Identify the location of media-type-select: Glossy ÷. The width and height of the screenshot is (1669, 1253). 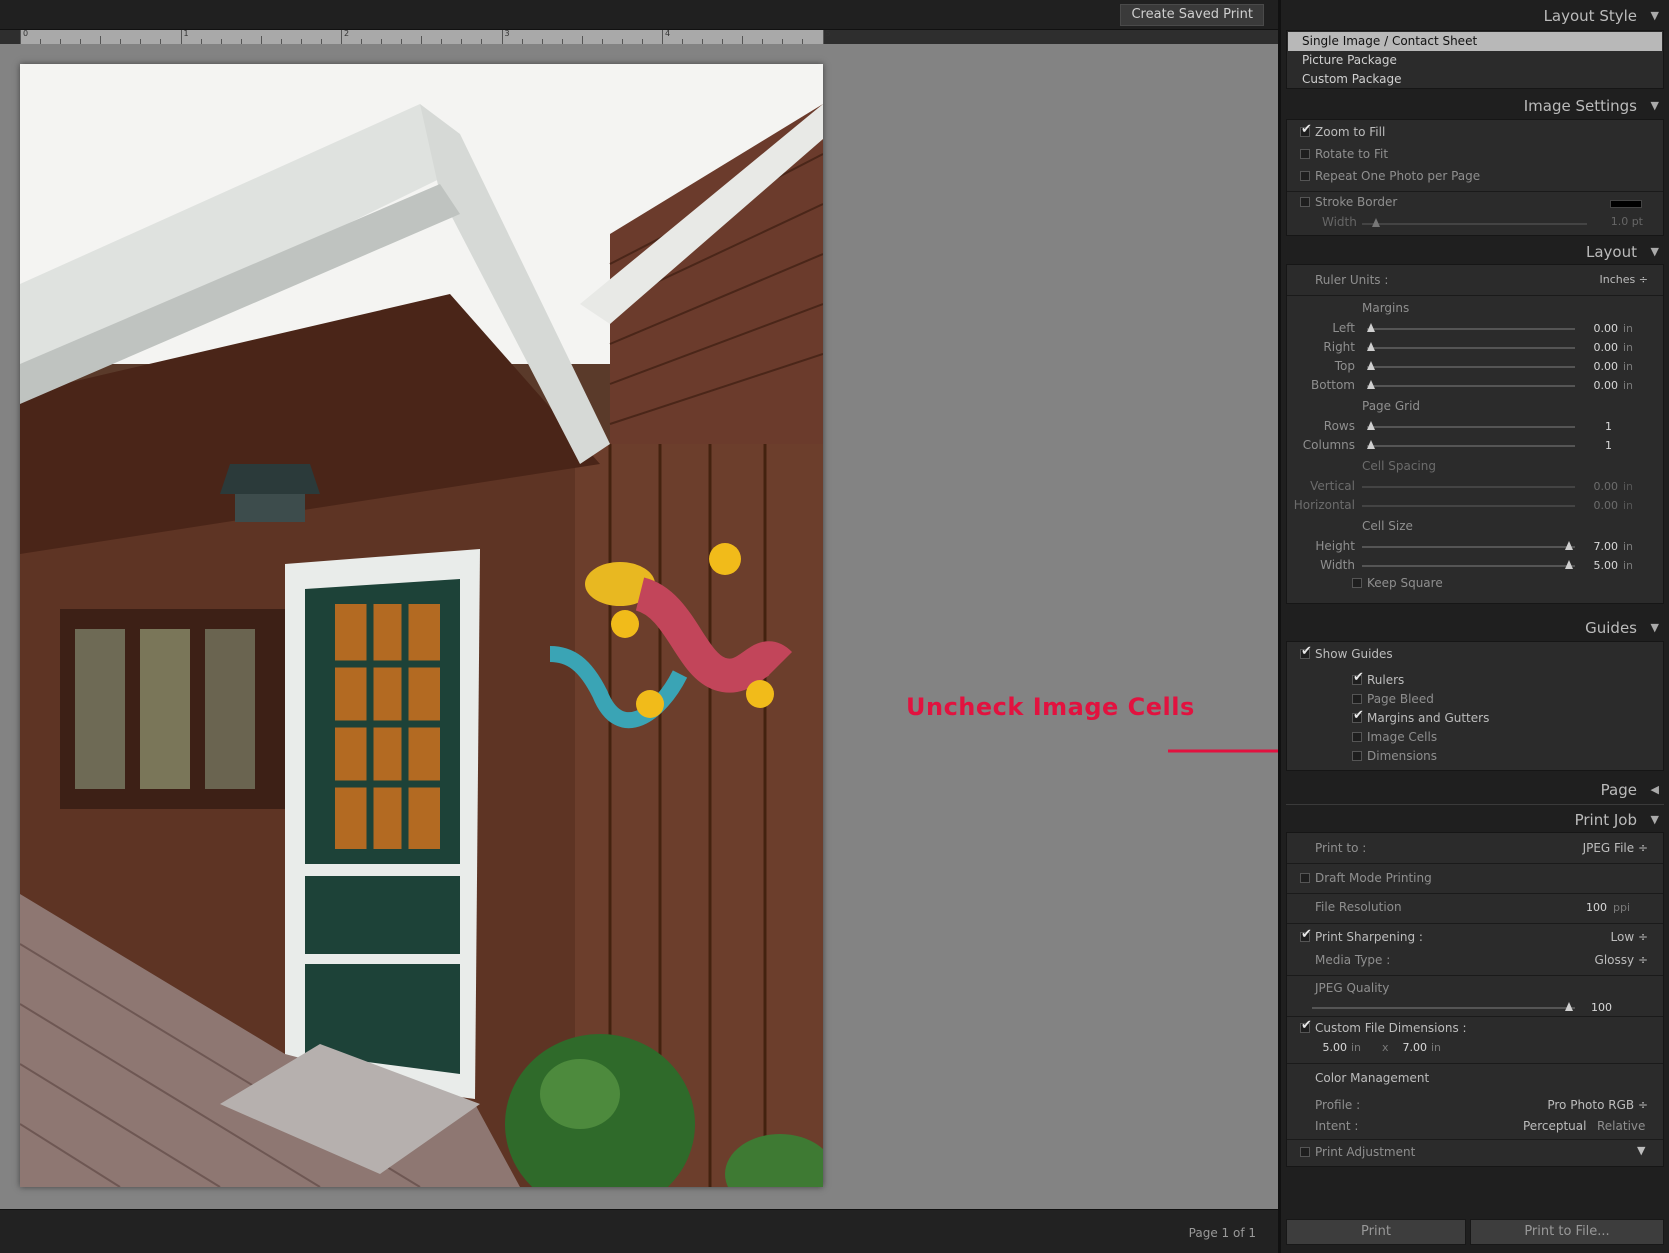
(1621, 960).